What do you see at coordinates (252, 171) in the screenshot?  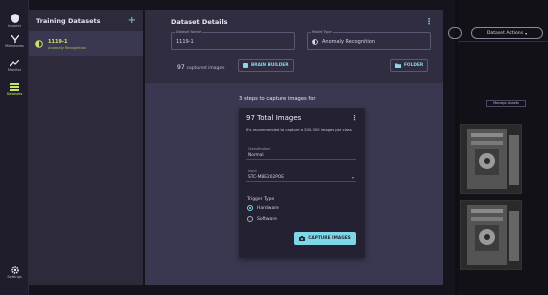 I see `camera-label: Input` at bounding box center [252, 171].